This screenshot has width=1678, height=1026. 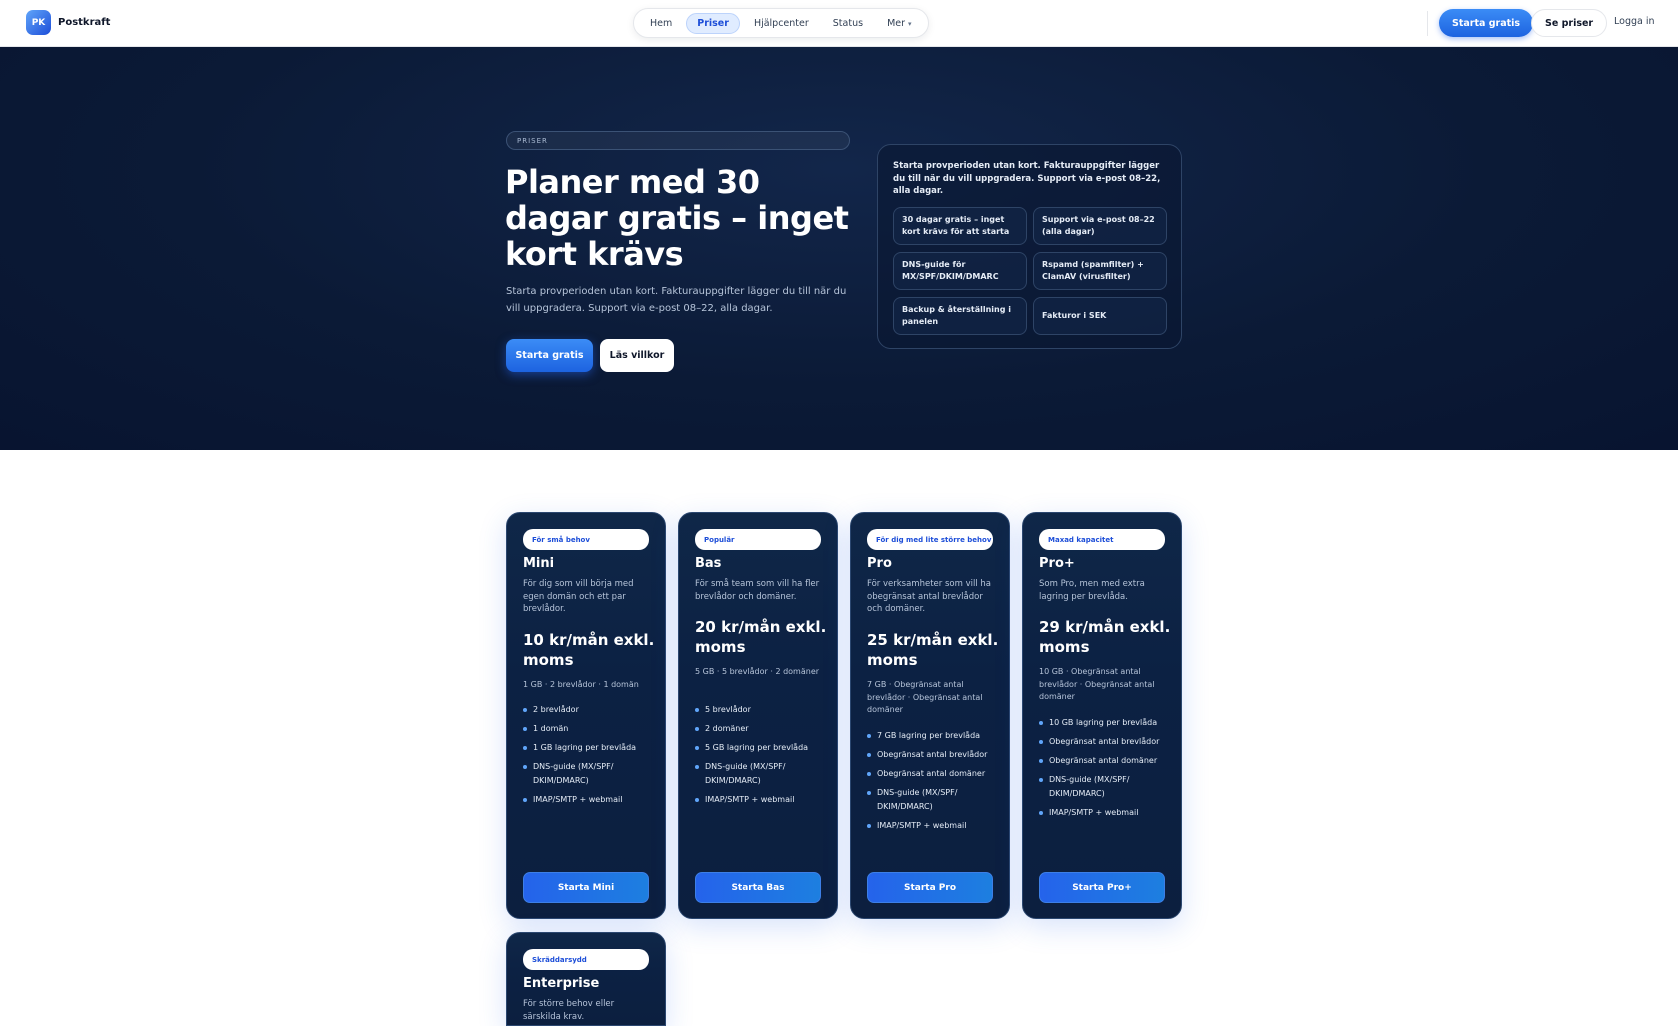 I want to click on read-terms-button: Läs villkor, so click(x=637, y=355).